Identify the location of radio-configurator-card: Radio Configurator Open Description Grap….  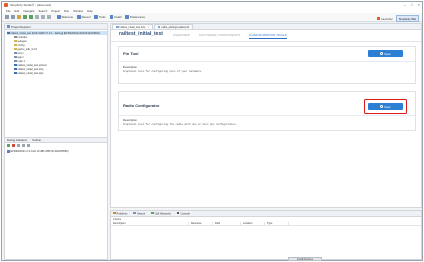
(267, 111).